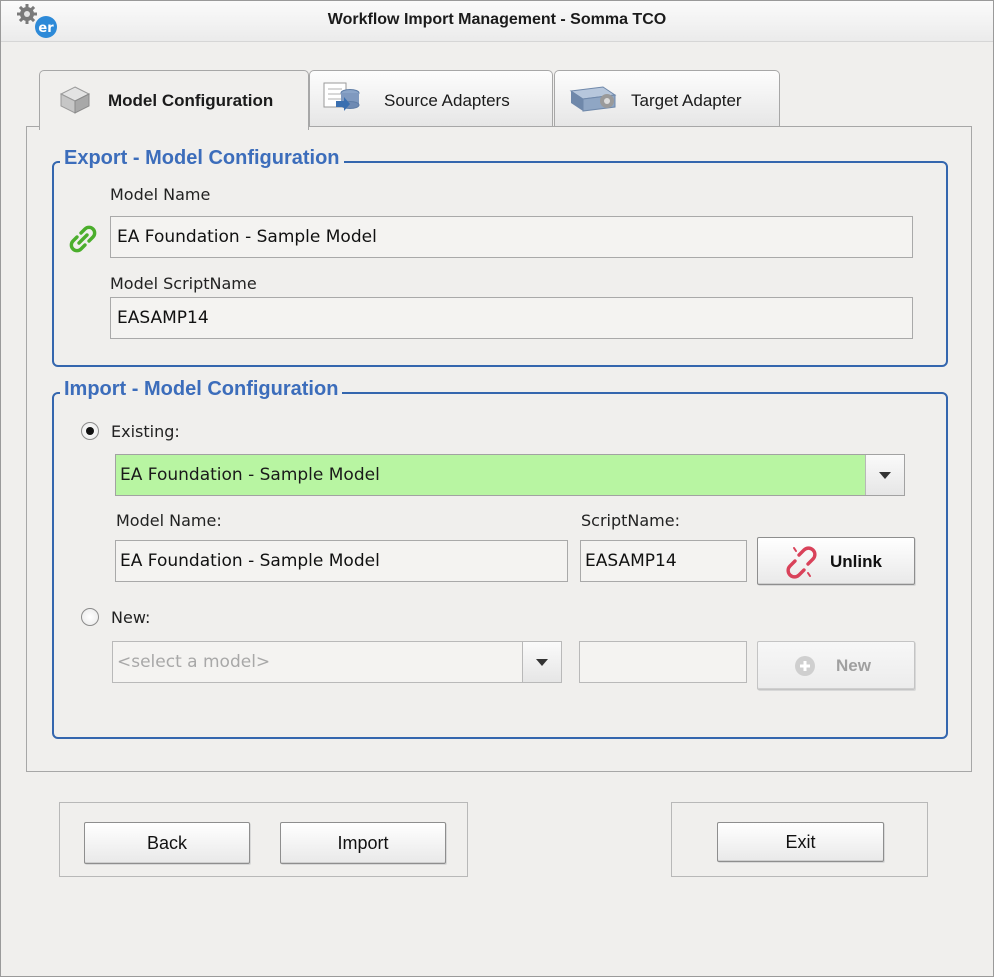  I want to click on export-model-name-field: EA Foundation - Sample Model, so click(511, 237).